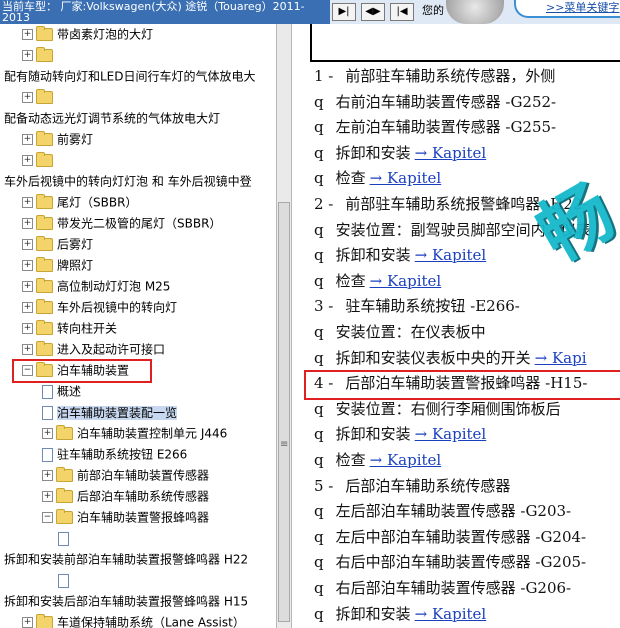 Image resolution: width=620 pixels, height=628 pixels. What do you see at coordinates (433, 10) in the screenshot?
I see `context-label: 您的` at bounding box center [433, 10].